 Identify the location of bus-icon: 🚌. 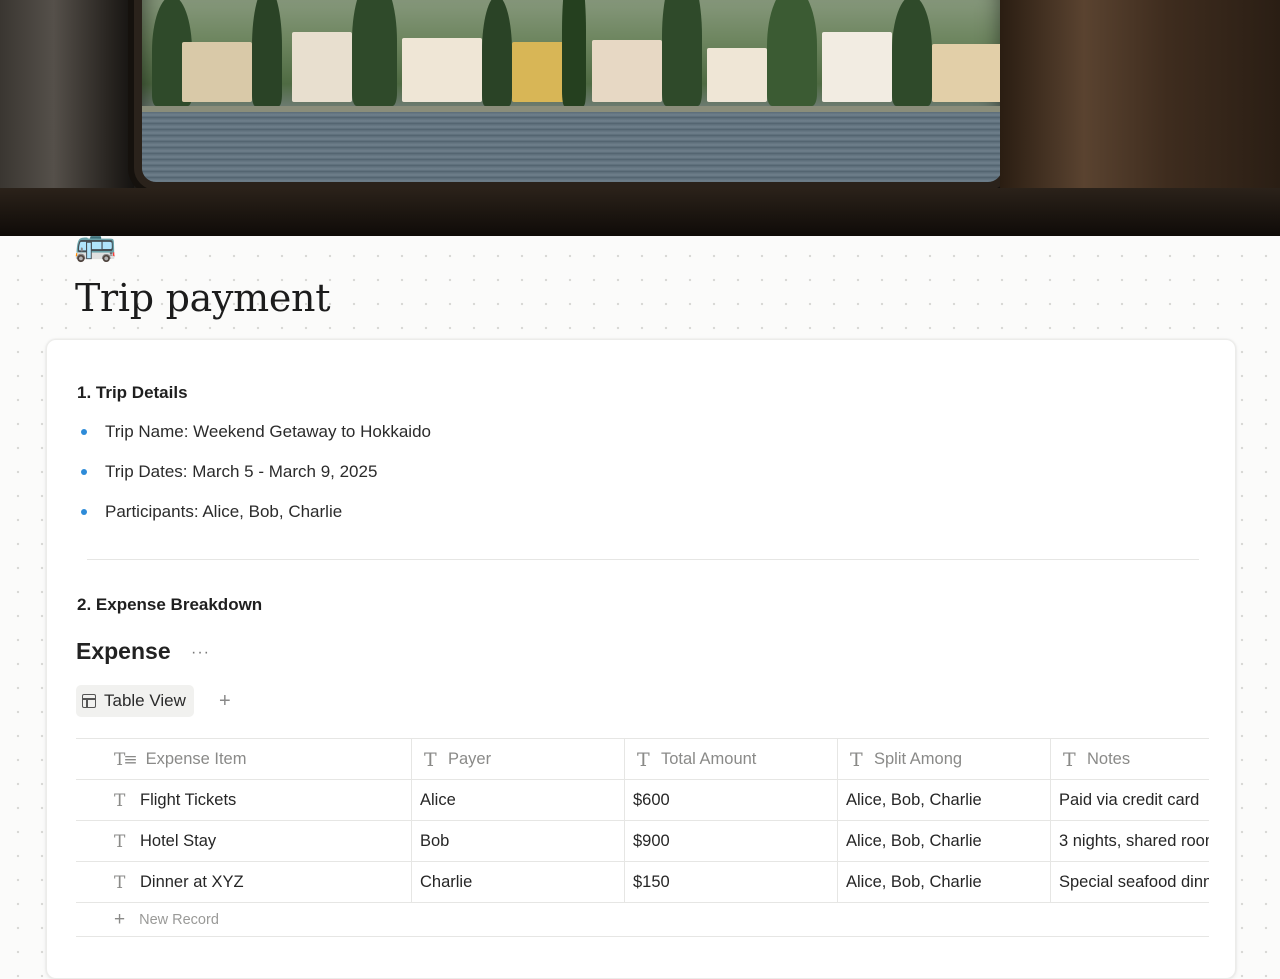
(95, 244).